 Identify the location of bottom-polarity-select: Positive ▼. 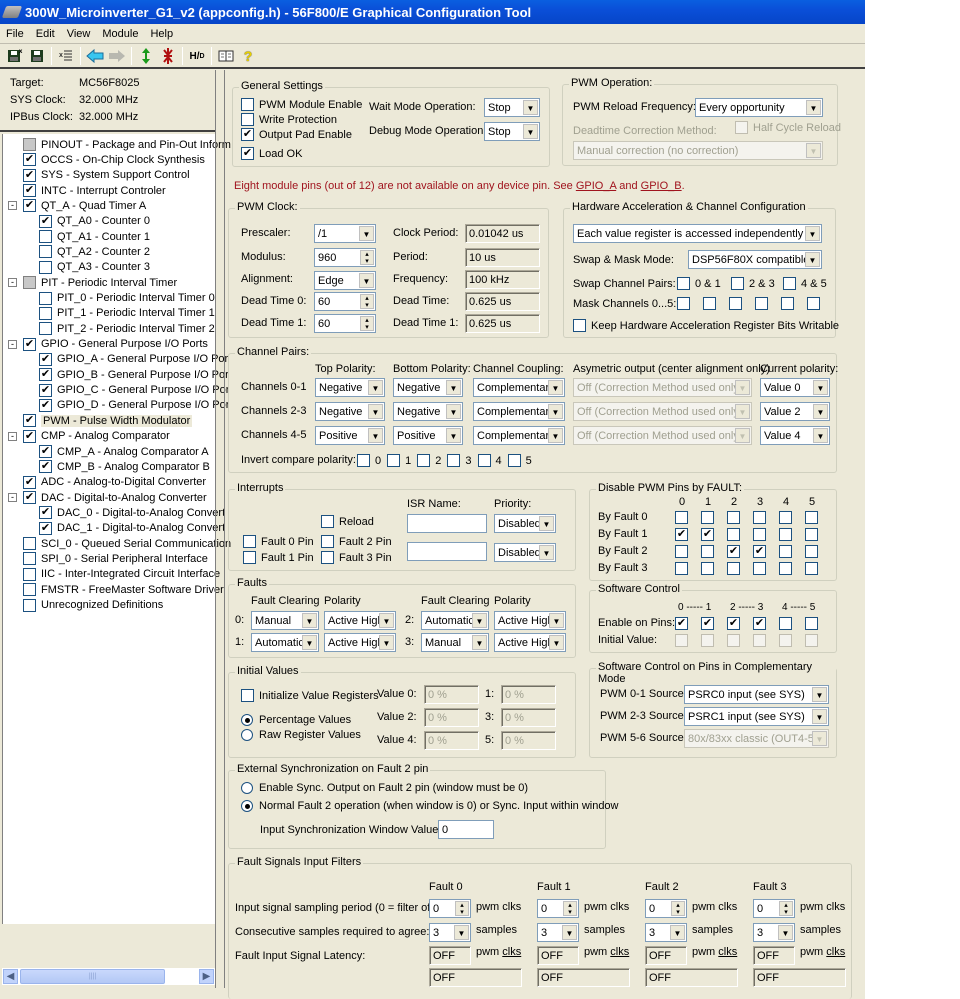
(428, 435).